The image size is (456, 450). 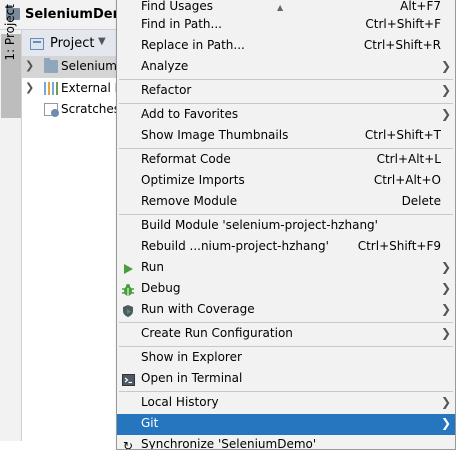 What do you see at coordinates (128, 380) in the screenshot?
I see `terminal-icon` at bounding box center [128, 380].